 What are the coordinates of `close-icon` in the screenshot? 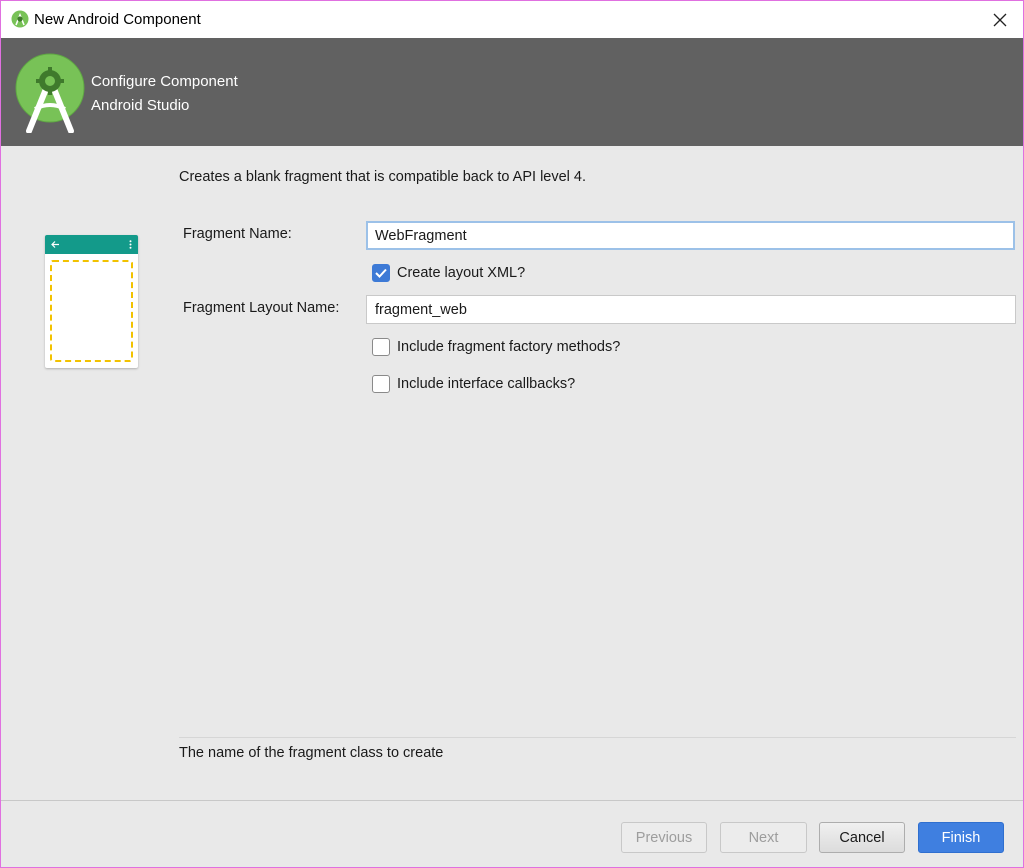 It's located at (1000, 19).